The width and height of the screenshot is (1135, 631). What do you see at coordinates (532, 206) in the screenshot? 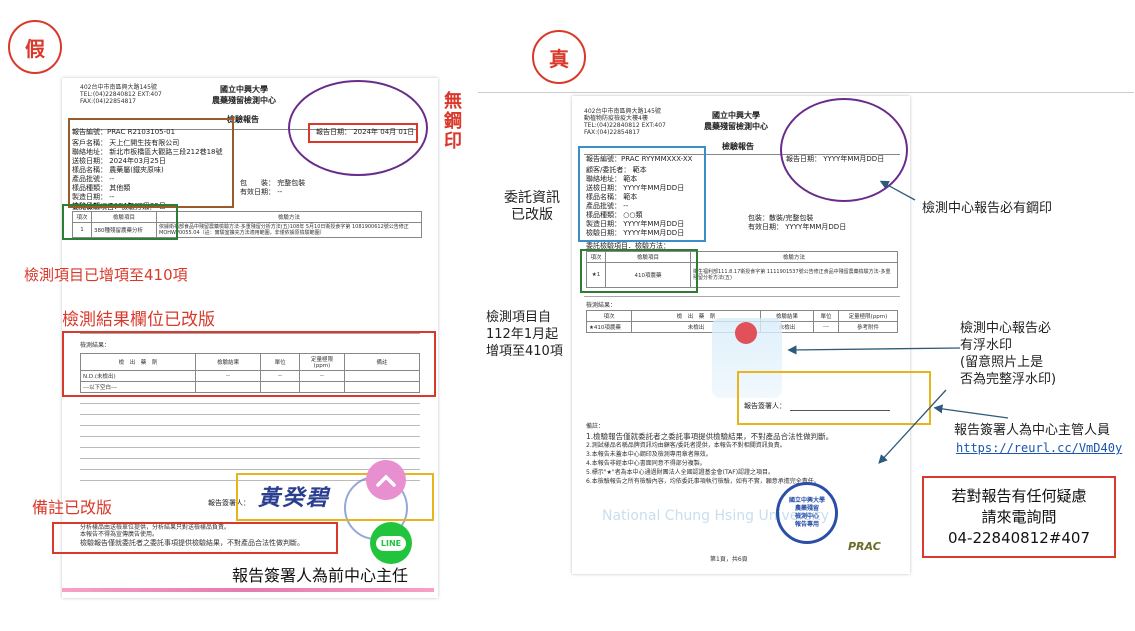
I see `client-changed-note: 委託資訊 已改版` at bounding box center [532, 206].